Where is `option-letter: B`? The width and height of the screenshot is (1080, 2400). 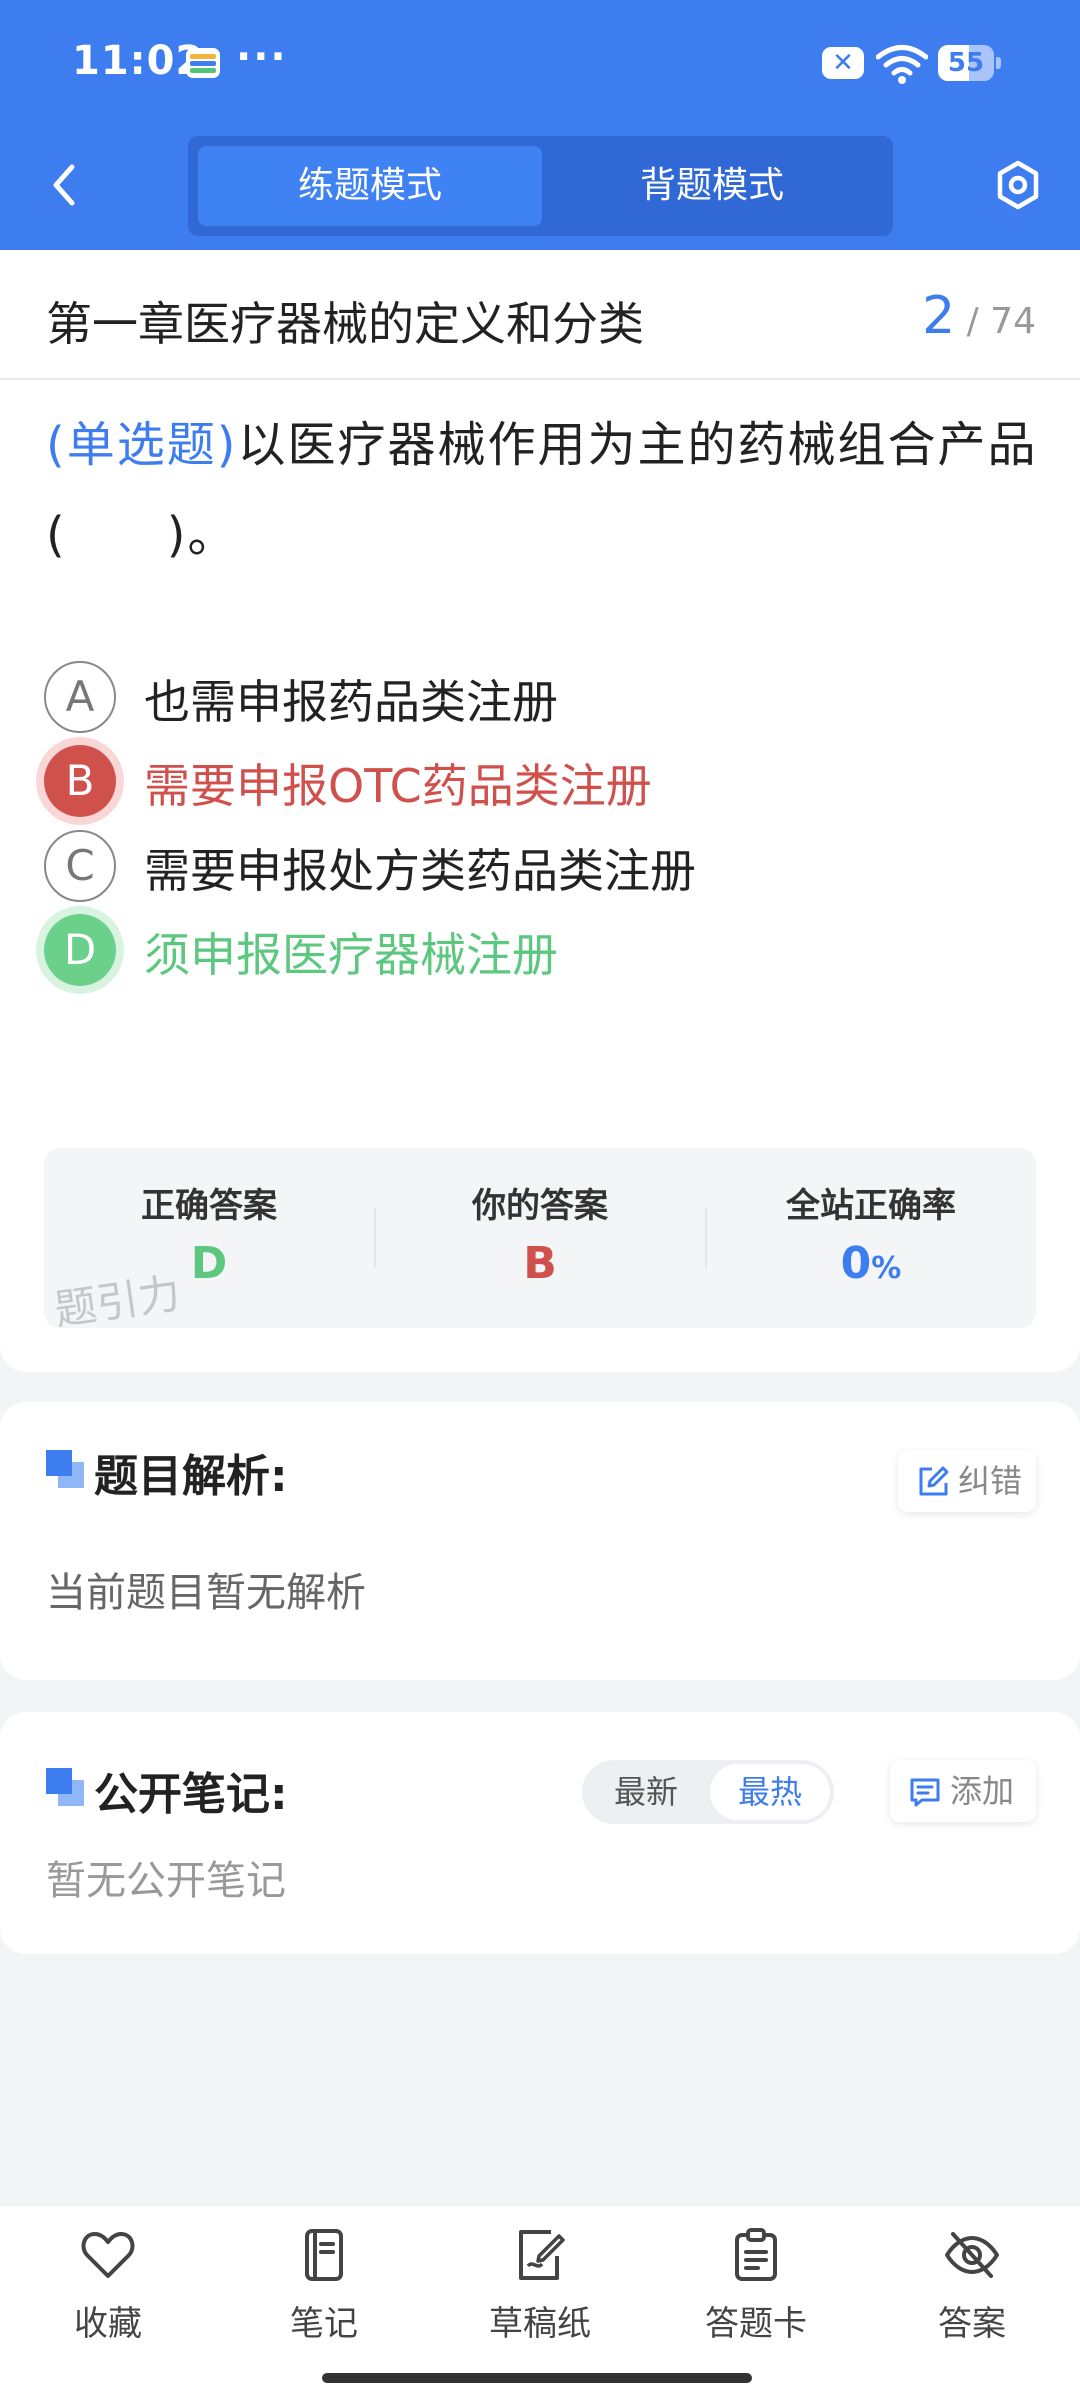
option-letter: B is located at coordinates (80, 781).